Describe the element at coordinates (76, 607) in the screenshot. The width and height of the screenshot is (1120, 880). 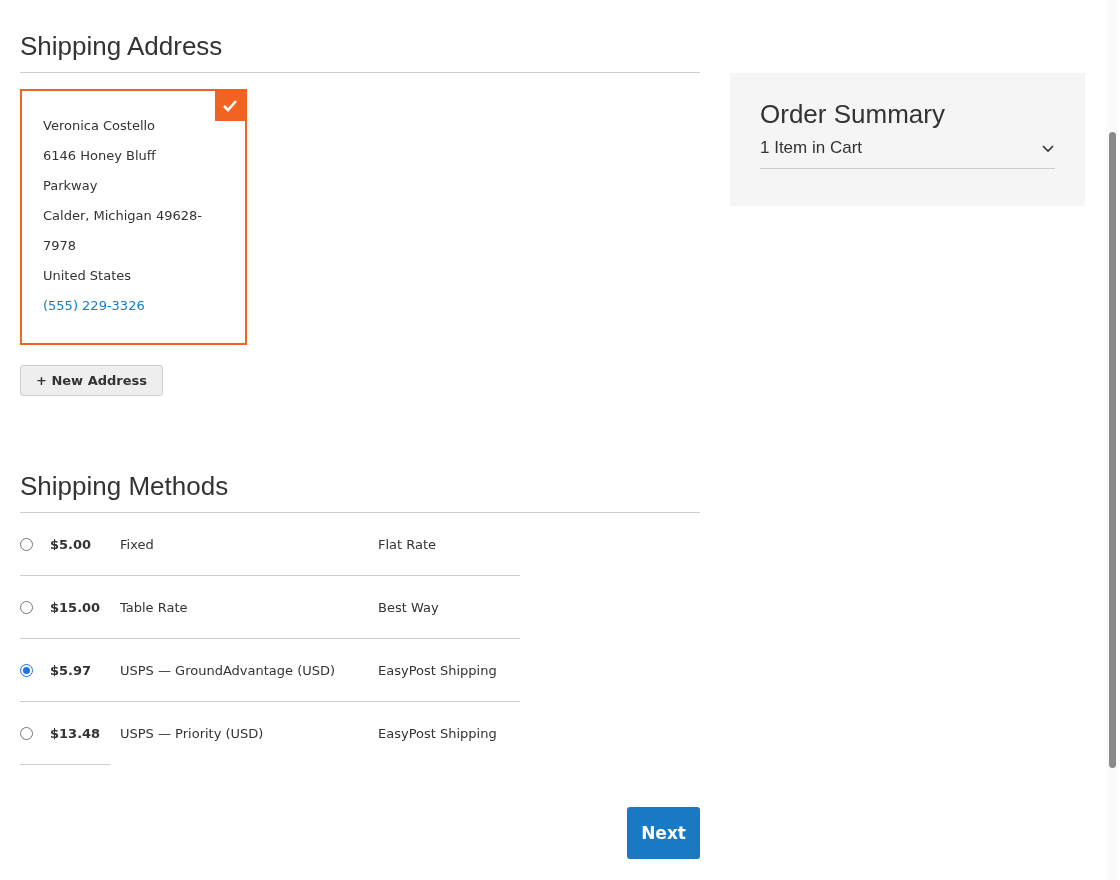
I see `price-text: $15.00` at that location.